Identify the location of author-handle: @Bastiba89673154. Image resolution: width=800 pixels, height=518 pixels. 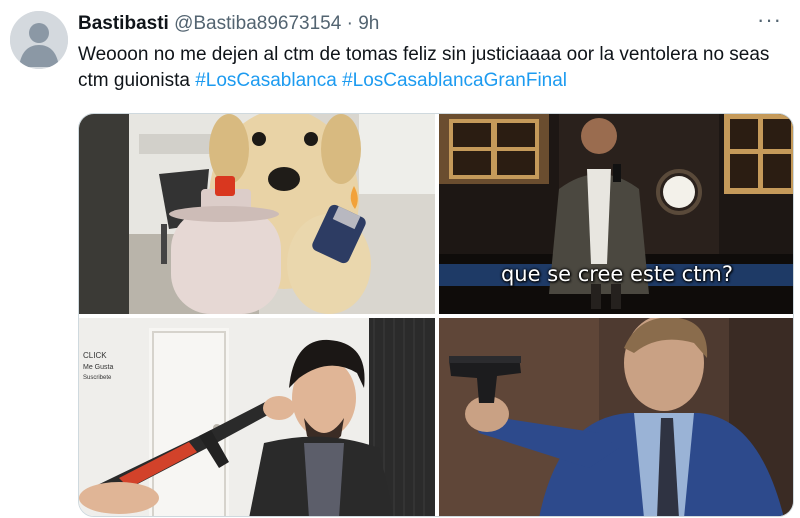
(257, 23).